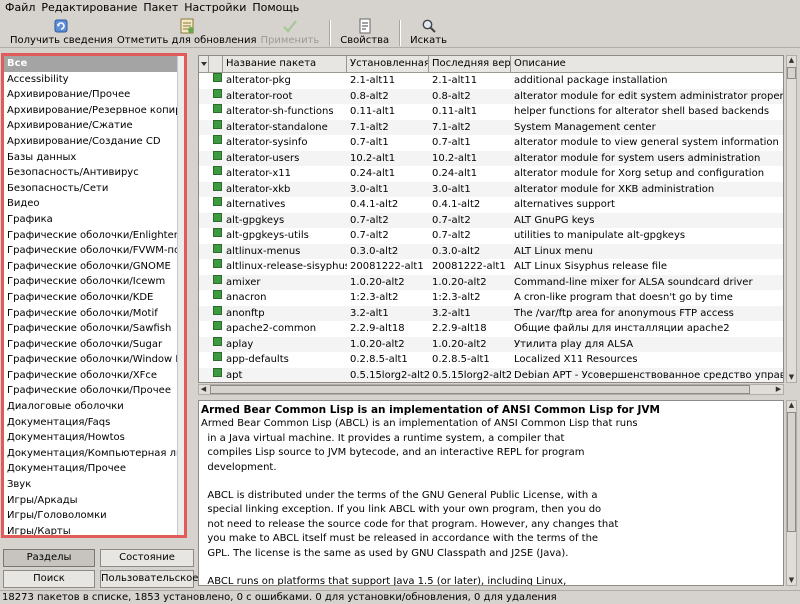 The width and height of the screenshot is (800, 604). What do you see at coordinates (92, 345) in the screenshot?
I see `group-item: Графические оболочки/Sugar` at bounding box center [92, 345].